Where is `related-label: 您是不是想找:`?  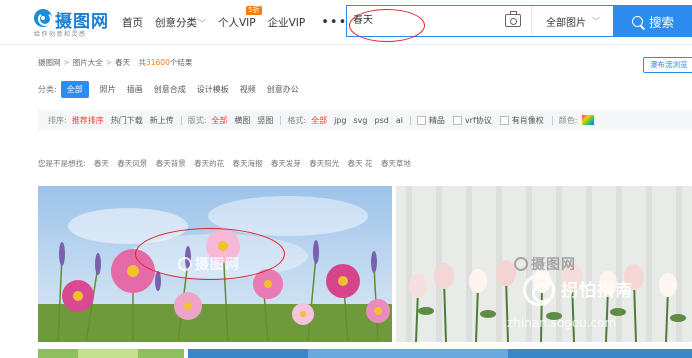 related-label: 您是不是想找: is located at coordinates (62, 163).